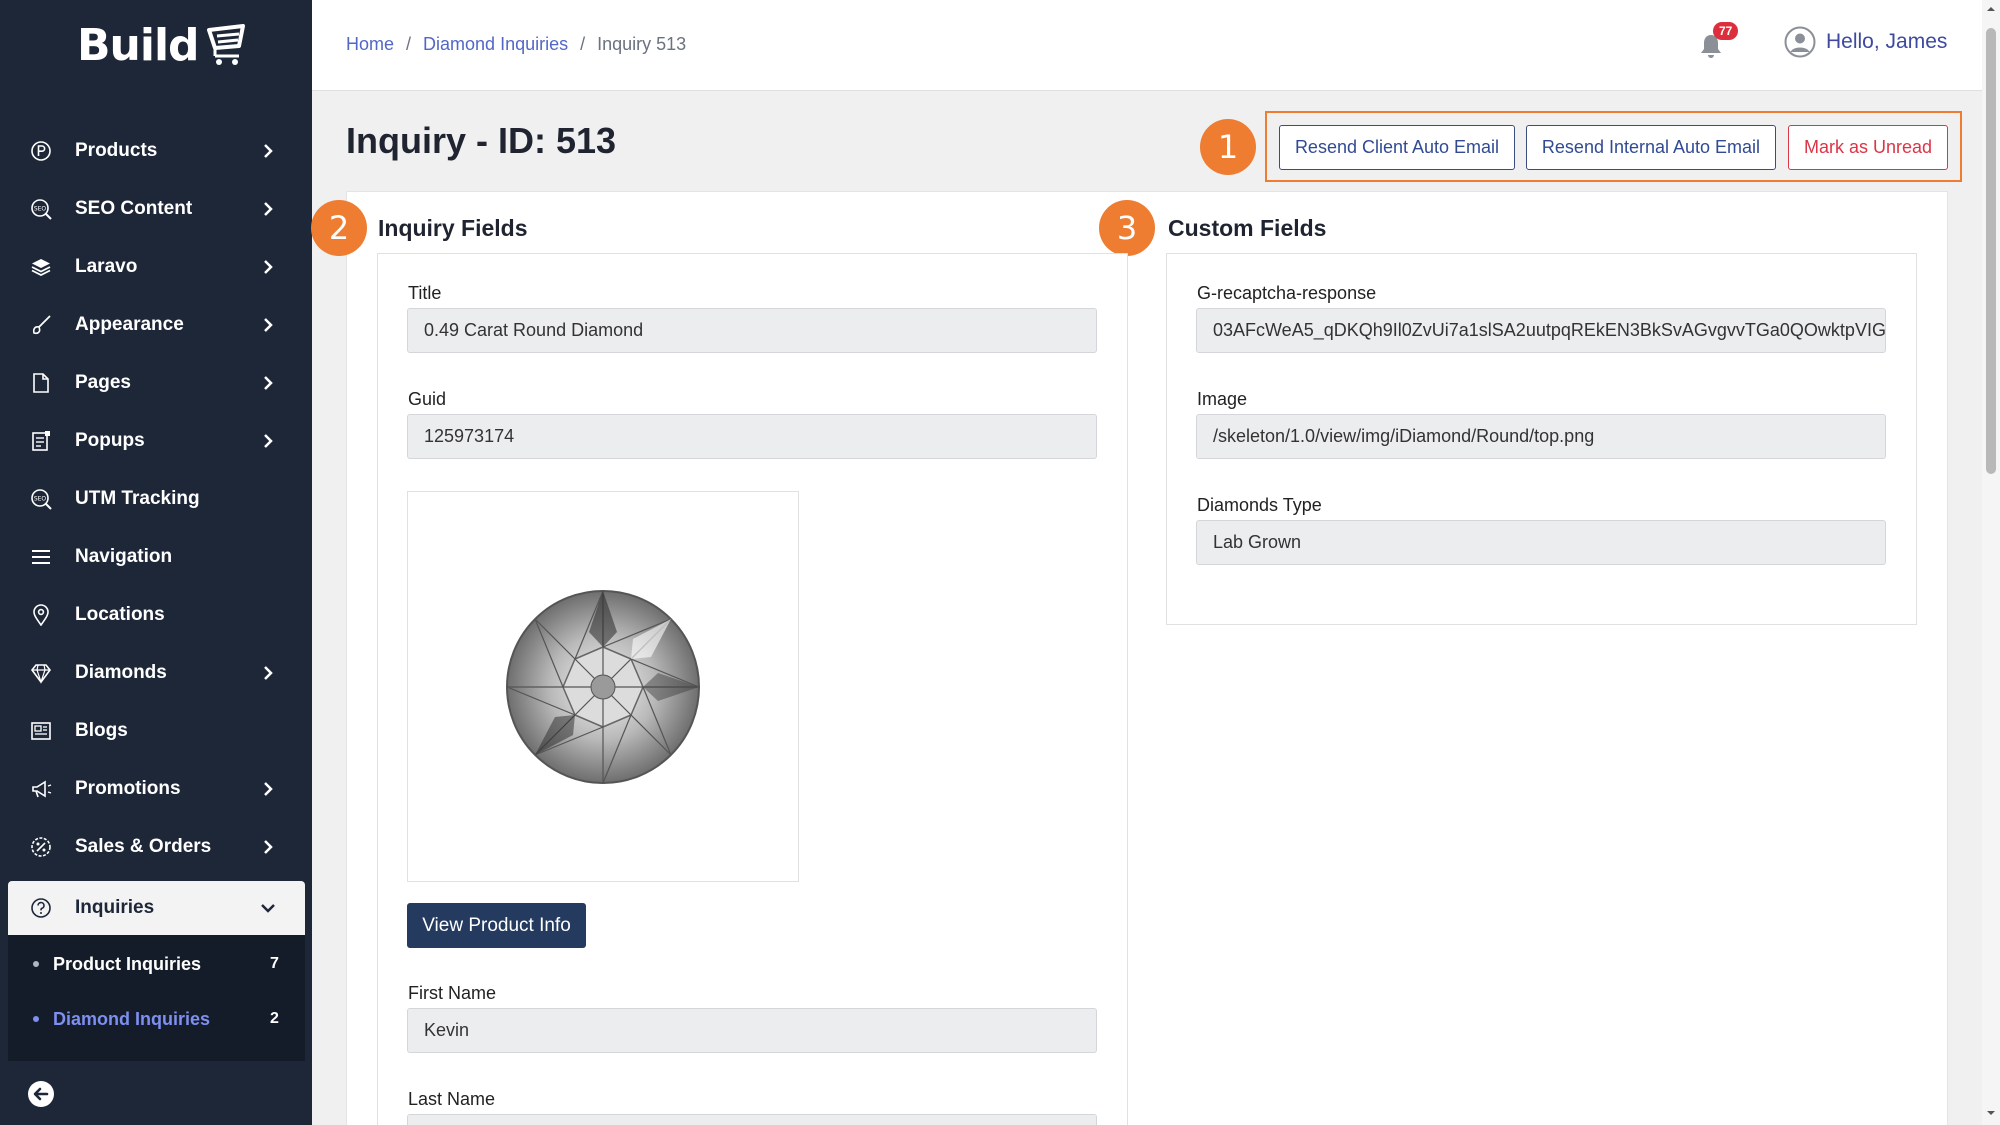  I want to click on breadcrumb: Home / Diamond Inquiries / Inquiry 513, so click(516, 44).